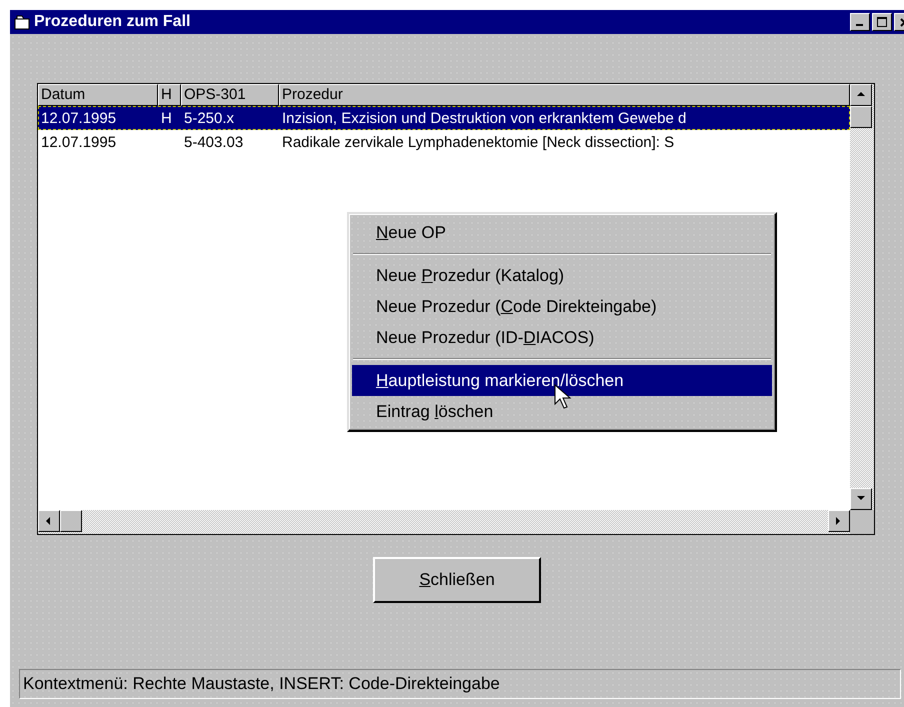  Describe the element at coordinates (562, 232) in the screenshot. I see `menu-item: Neue OP` at that location.